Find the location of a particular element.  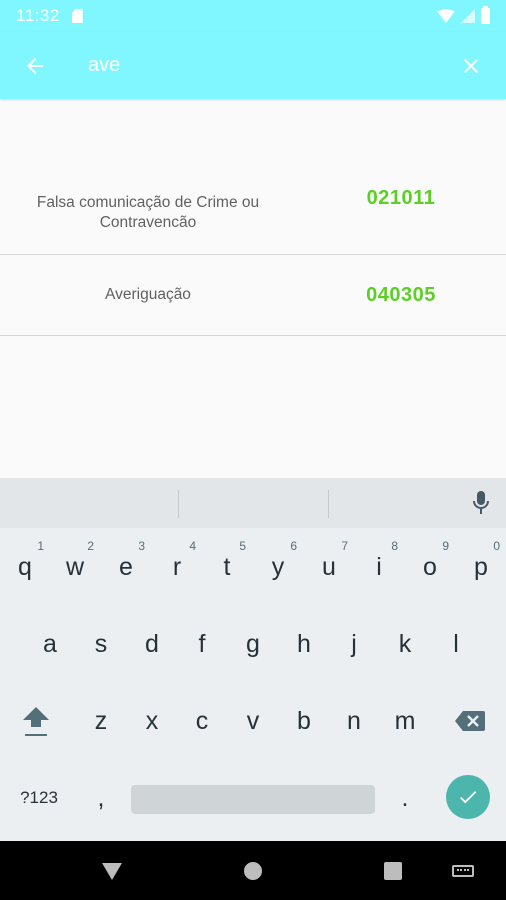

symbols-key: ?123 is located at coordinates (39, 798).